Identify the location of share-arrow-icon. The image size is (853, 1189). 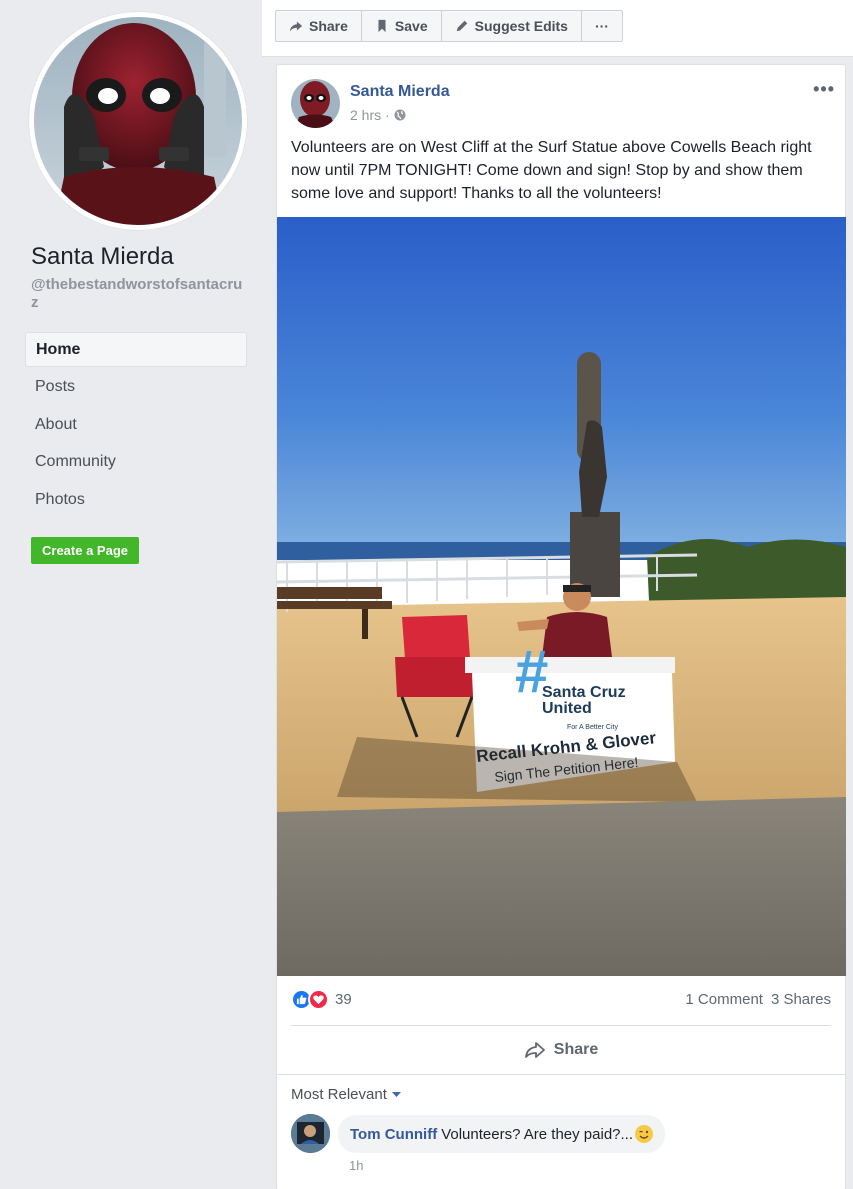
(296, 26).